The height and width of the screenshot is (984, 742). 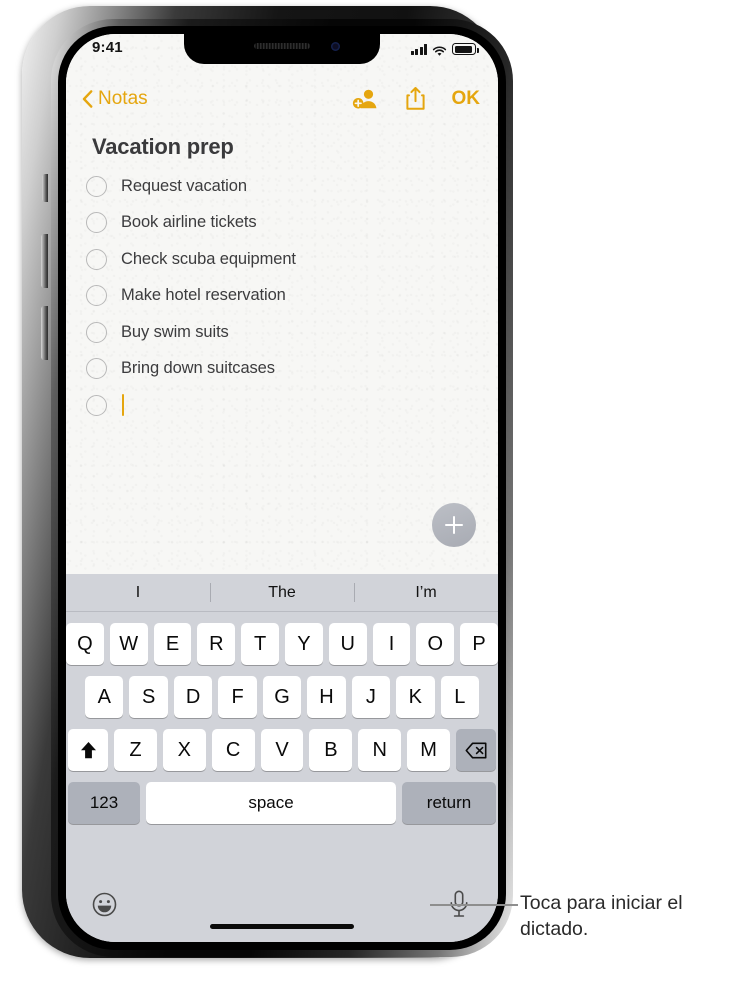 I want to click on key-m: M, so click(x=429, y=750).